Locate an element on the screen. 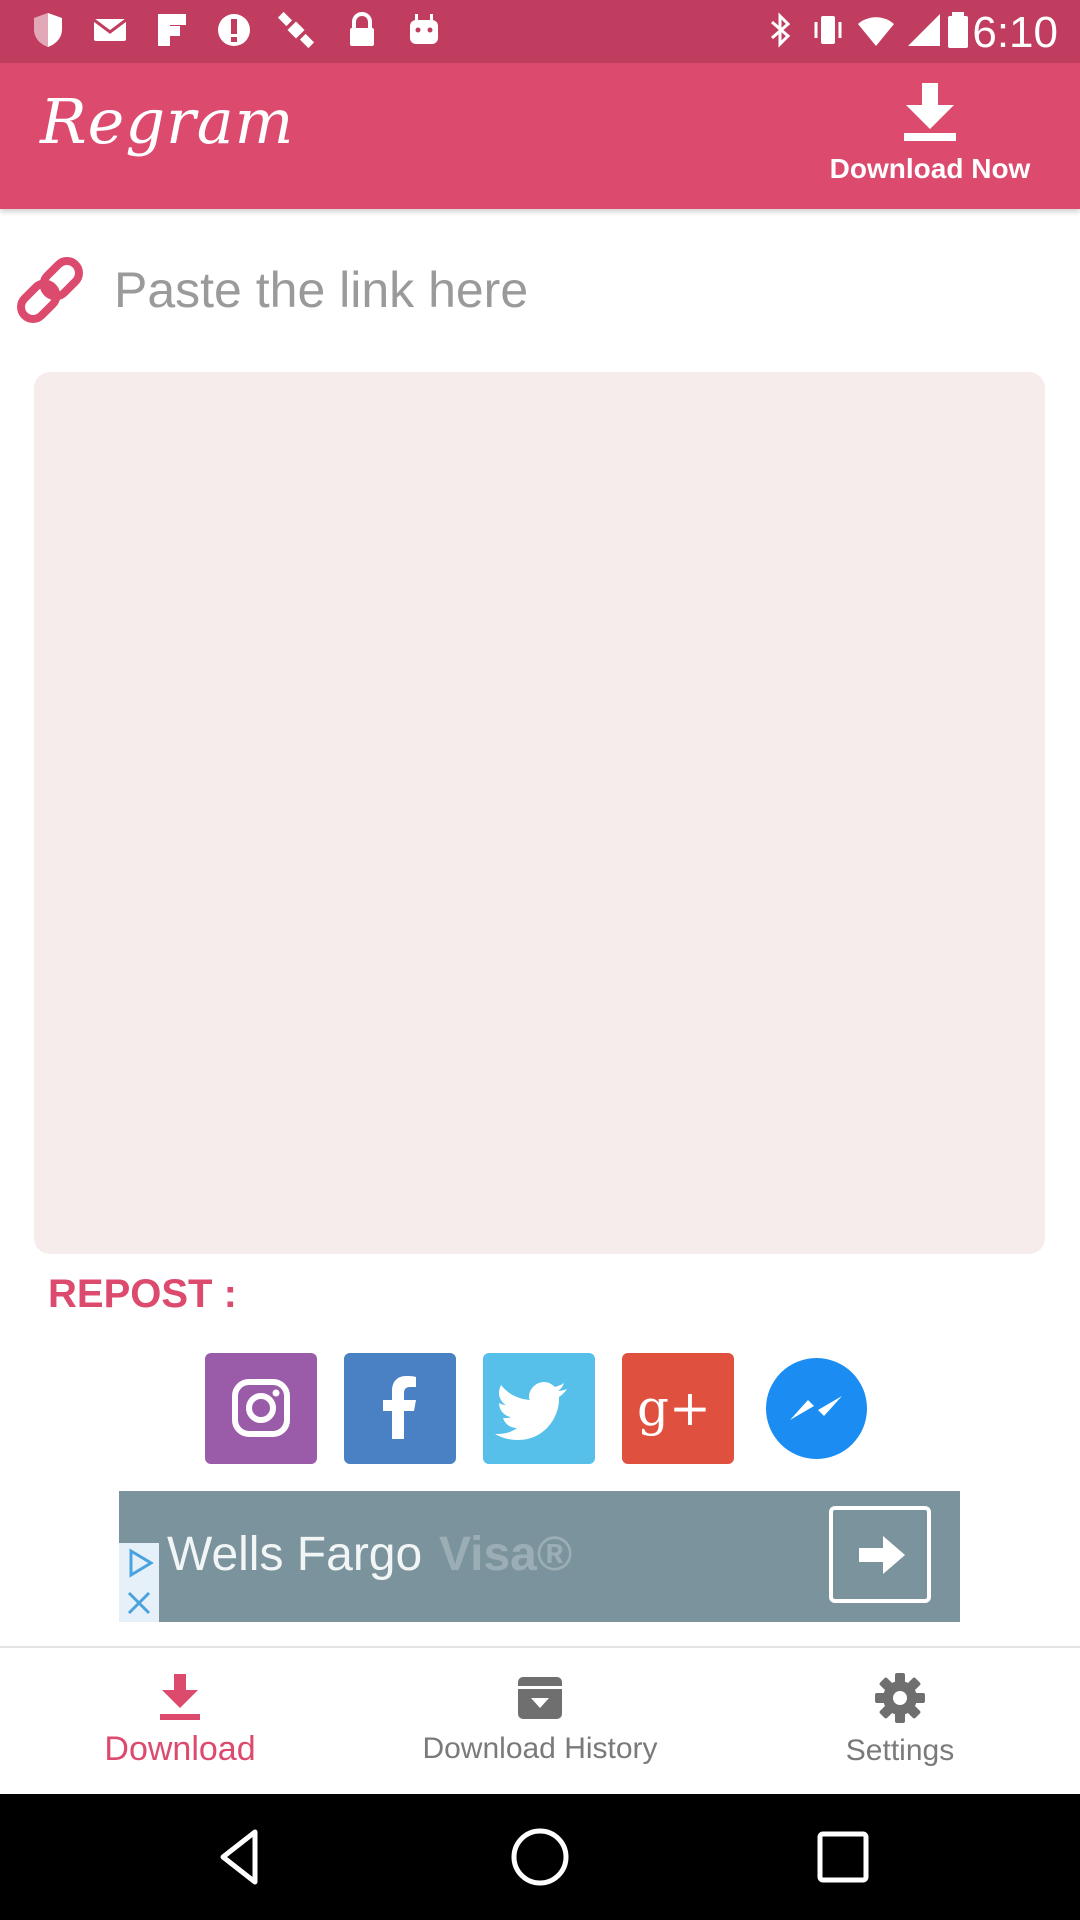  repost-instagram-button is located at coordinates (261, 1408).